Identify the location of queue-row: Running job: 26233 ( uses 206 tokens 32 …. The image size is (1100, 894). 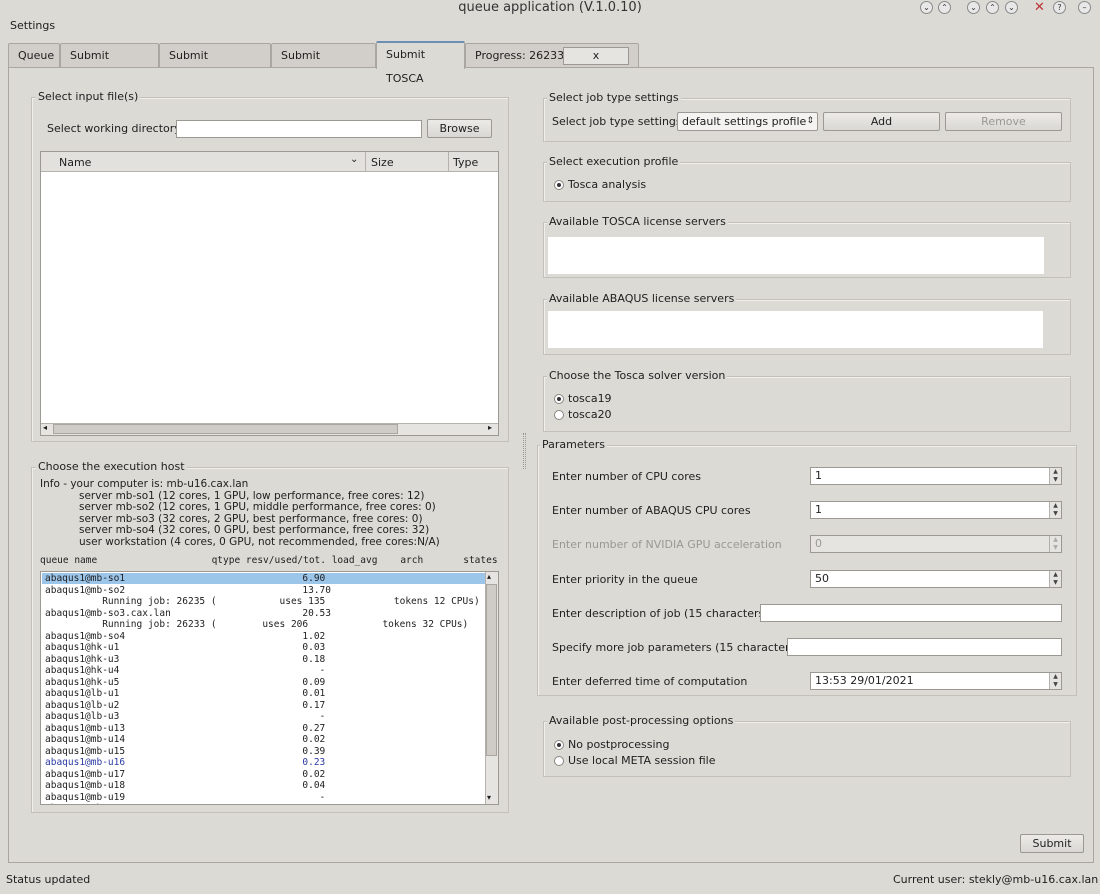
(256, 625).